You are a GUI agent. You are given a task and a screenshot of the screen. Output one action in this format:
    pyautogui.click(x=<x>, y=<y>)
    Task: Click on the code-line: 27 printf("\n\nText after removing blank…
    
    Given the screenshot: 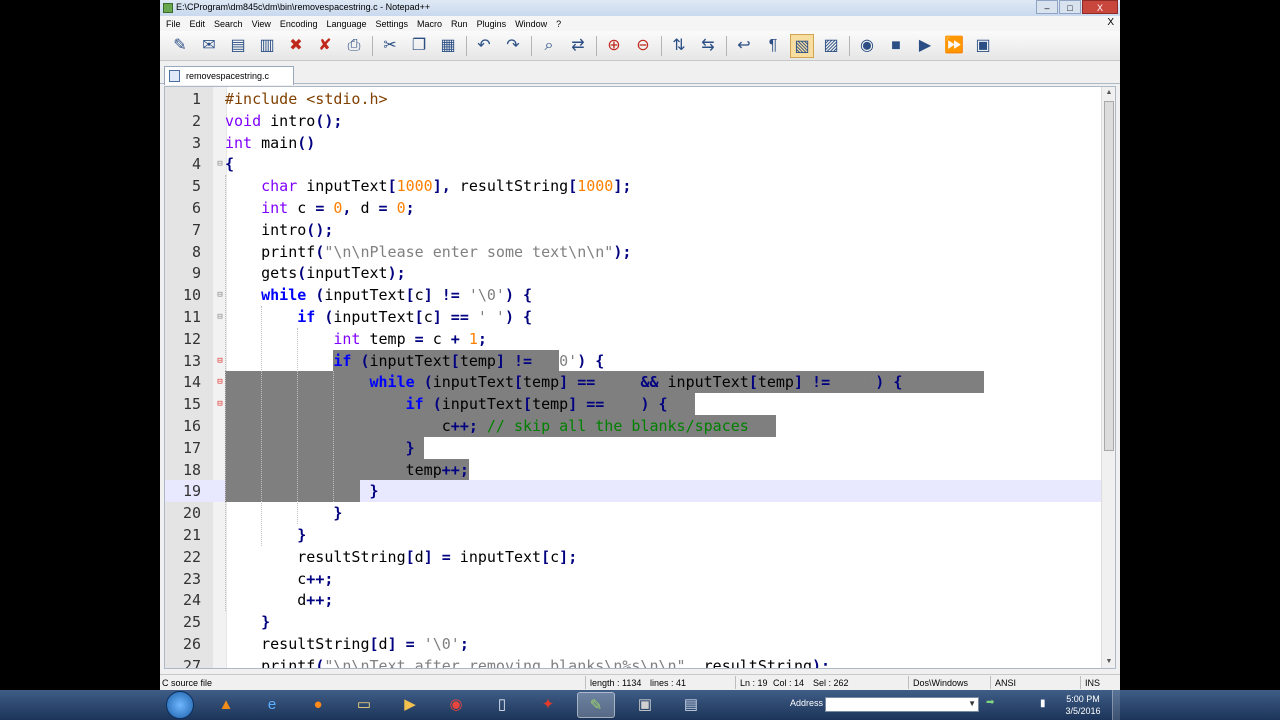 What is the action you would take?
    pyautogui.click(x=634, y=661)
    